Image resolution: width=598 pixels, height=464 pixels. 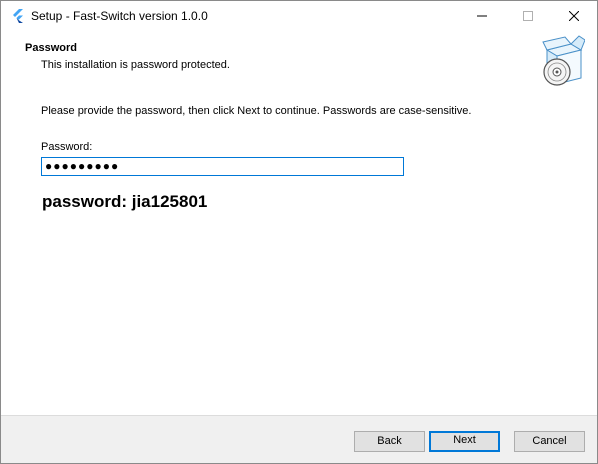 I want to click on window-title: Setup - Fast-Switch version 1.0.0, so click(x=119, y=16).